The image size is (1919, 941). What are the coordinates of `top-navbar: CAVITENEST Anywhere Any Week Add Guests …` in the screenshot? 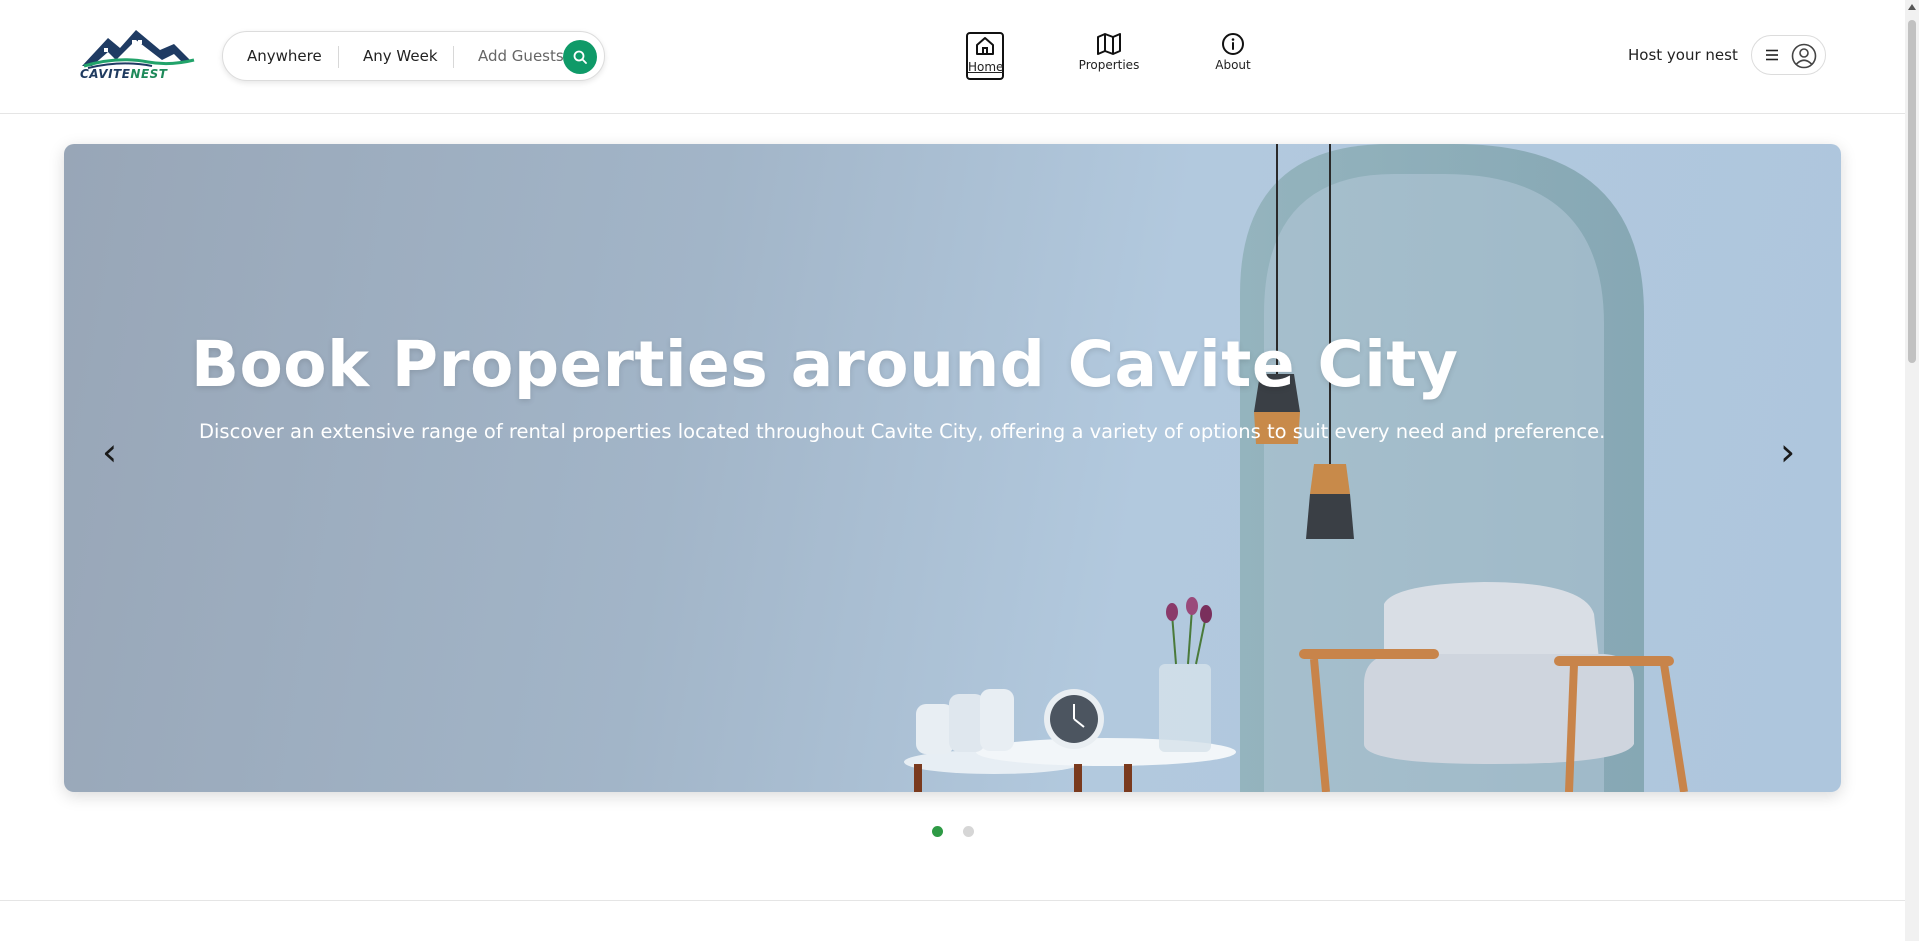 It's located at (952, 57).